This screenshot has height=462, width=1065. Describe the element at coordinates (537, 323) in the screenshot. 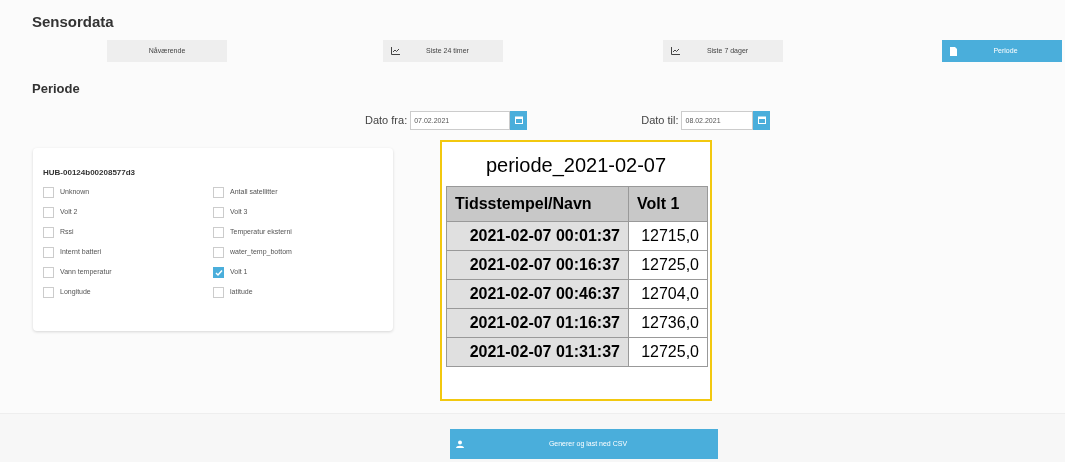

I see `table-cell: 2021-02-07 01:16:37` at that location.